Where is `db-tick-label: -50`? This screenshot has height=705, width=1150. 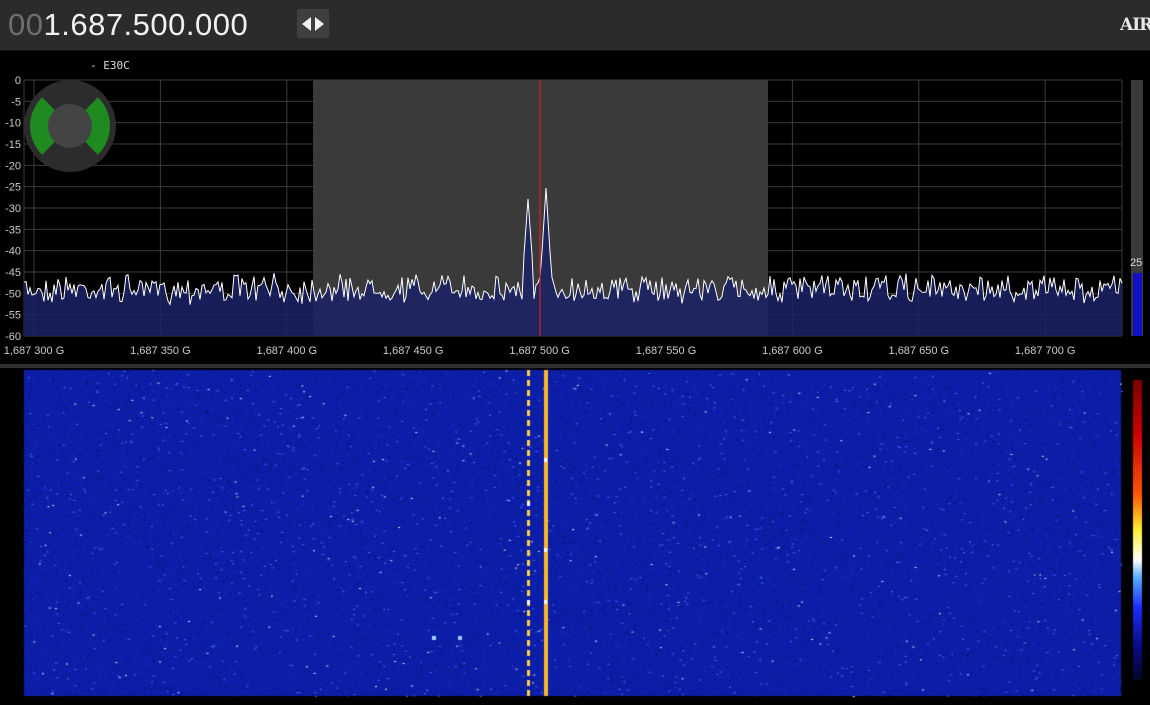 db-tick-label: -50 is located at coordinates (13, 294).